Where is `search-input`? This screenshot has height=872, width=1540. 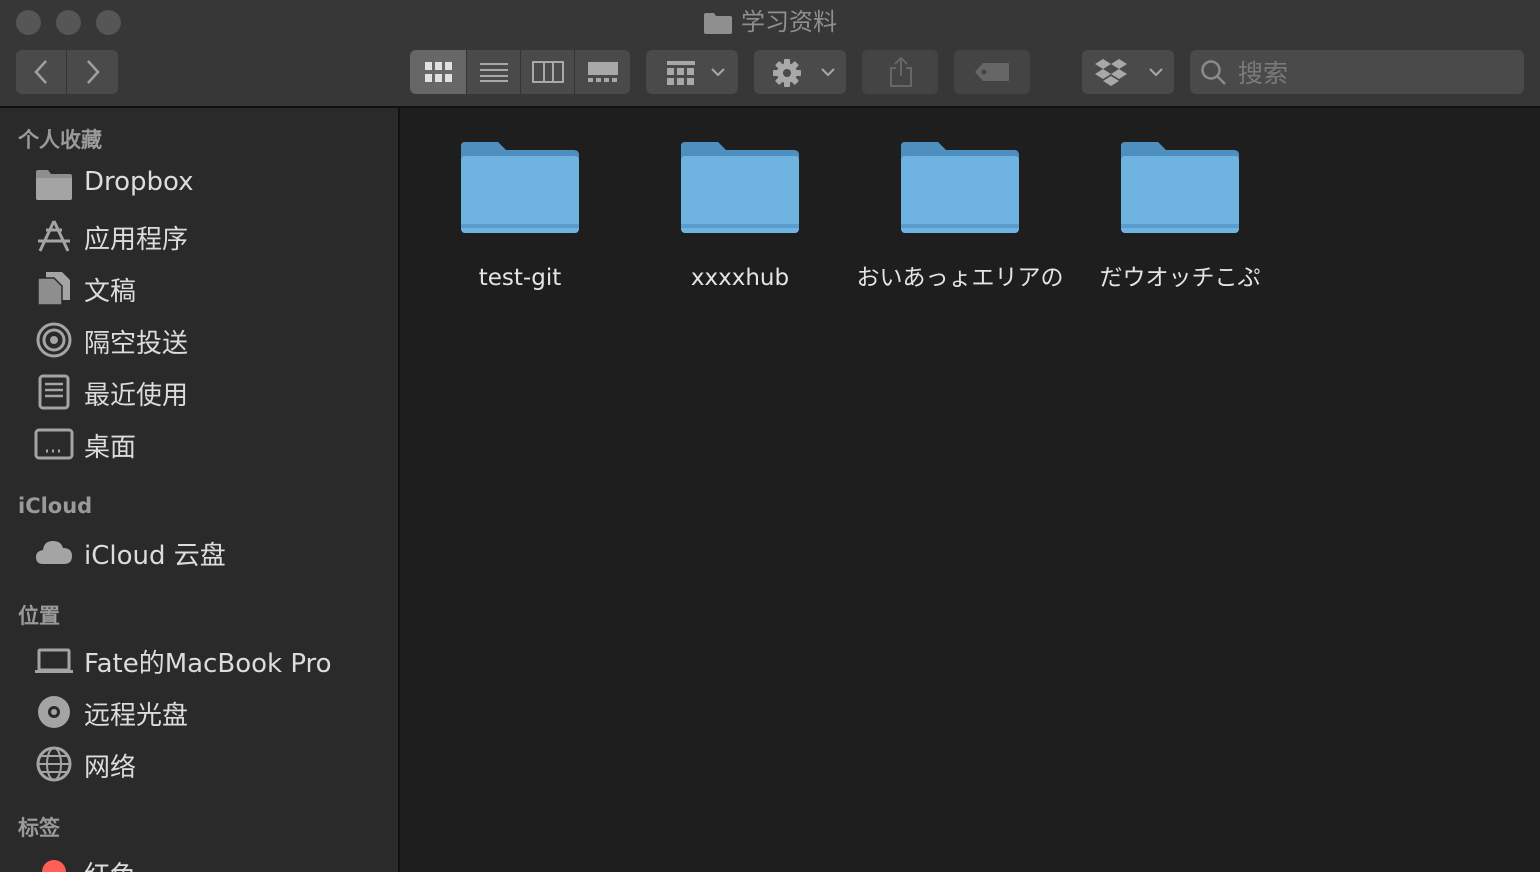
search-input is located at coordinates (1373, 73).